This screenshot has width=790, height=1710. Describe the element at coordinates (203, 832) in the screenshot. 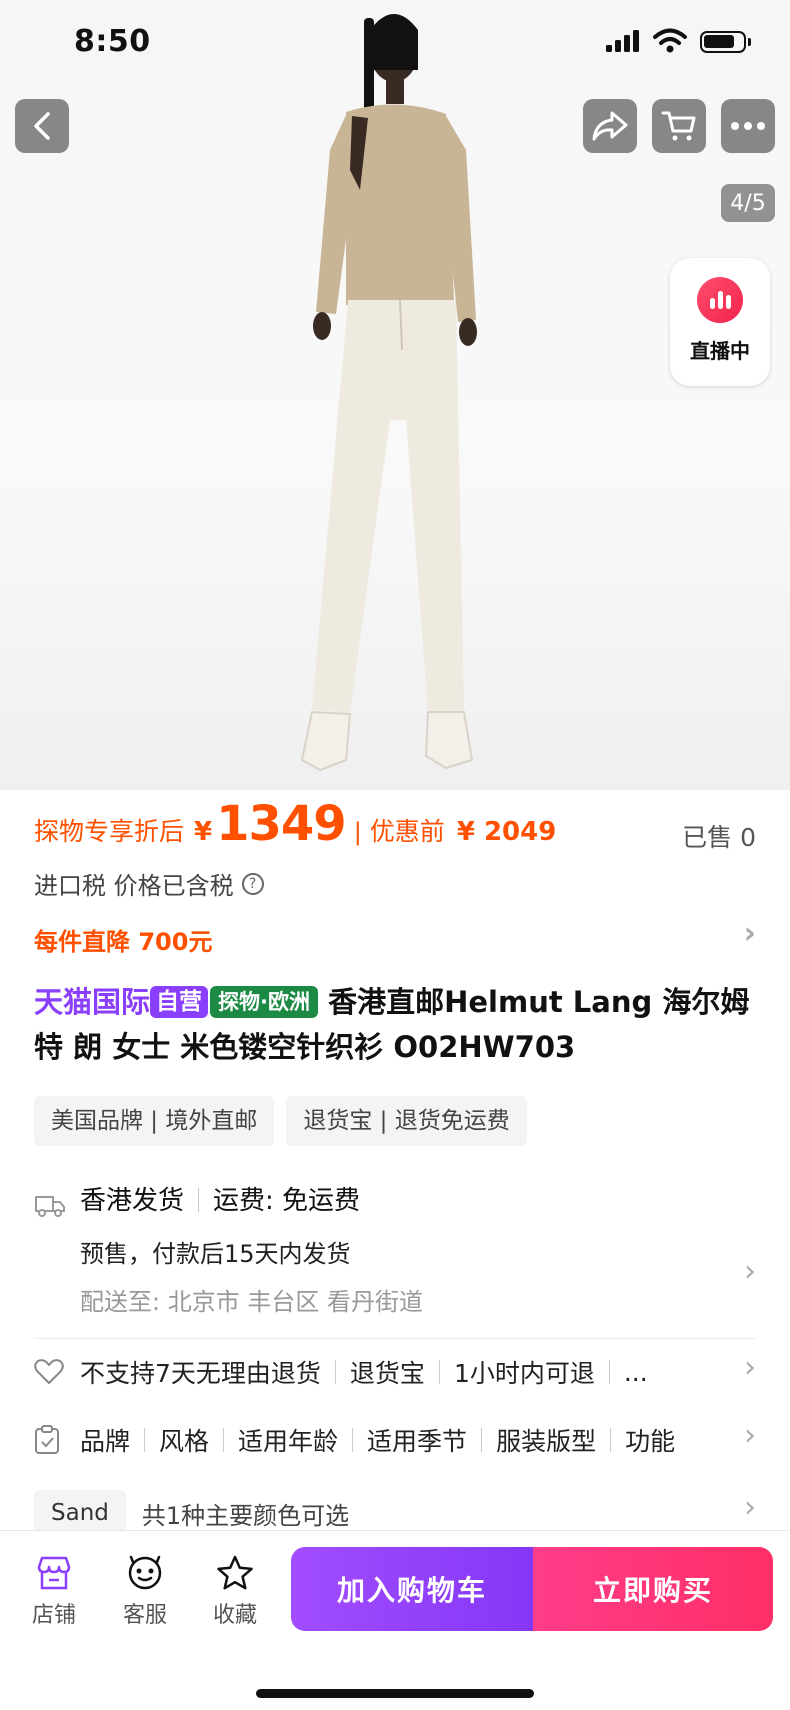

I see `price-currency: ¥` at that location.